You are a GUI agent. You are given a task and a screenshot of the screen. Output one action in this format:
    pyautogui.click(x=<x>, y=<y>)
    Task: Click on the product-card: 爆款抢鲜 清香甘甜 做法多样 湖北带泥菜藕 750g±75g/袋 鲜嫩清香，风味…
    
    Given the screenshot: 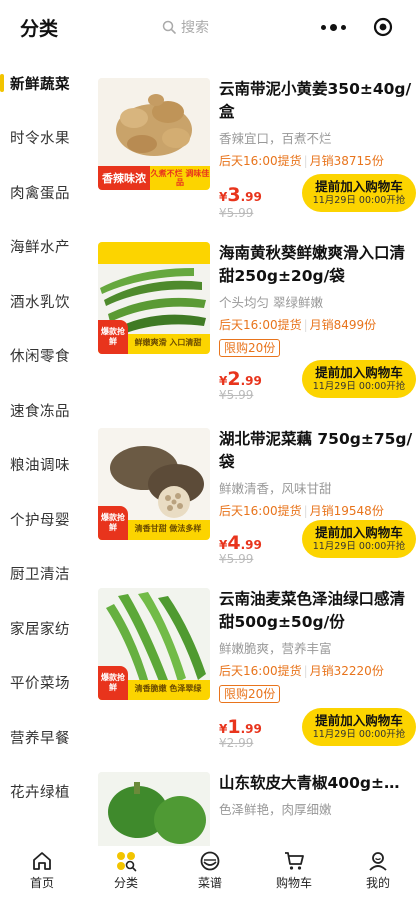 What is the action you would take?
    pyautogui.click(x=253, y=503)
    